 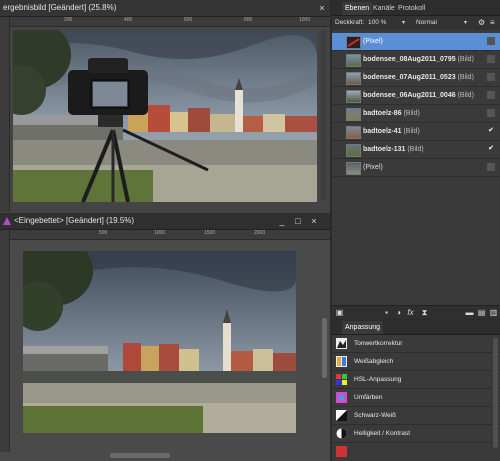 What do you see at coordinates (443, 23) in the screenshot?
I see `blend-mode-select: Normal` at bounding box center [443, 23].